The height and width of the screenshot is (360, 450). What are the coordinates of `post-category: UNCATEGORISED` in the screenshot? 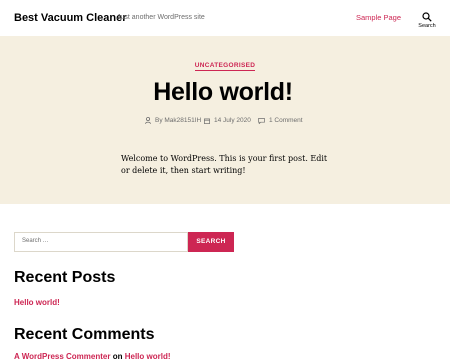 It's located at (225, 66).